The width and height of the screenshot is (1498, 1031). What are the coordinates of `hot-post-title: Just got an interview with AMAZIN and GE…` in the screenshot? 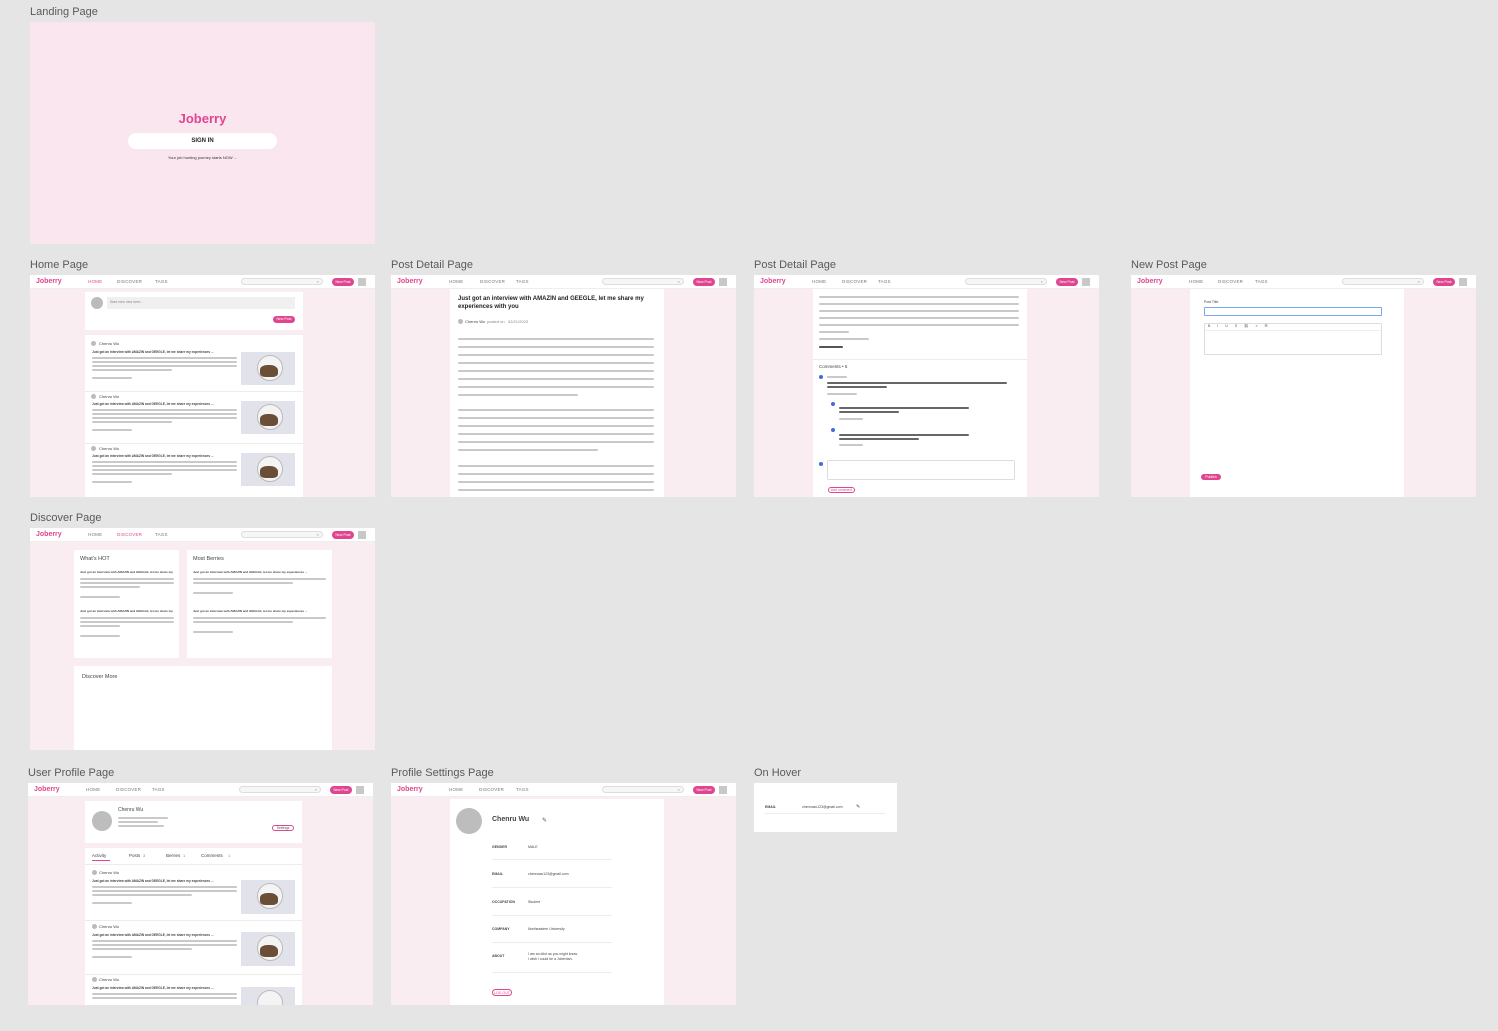 It's located at (126, 572).